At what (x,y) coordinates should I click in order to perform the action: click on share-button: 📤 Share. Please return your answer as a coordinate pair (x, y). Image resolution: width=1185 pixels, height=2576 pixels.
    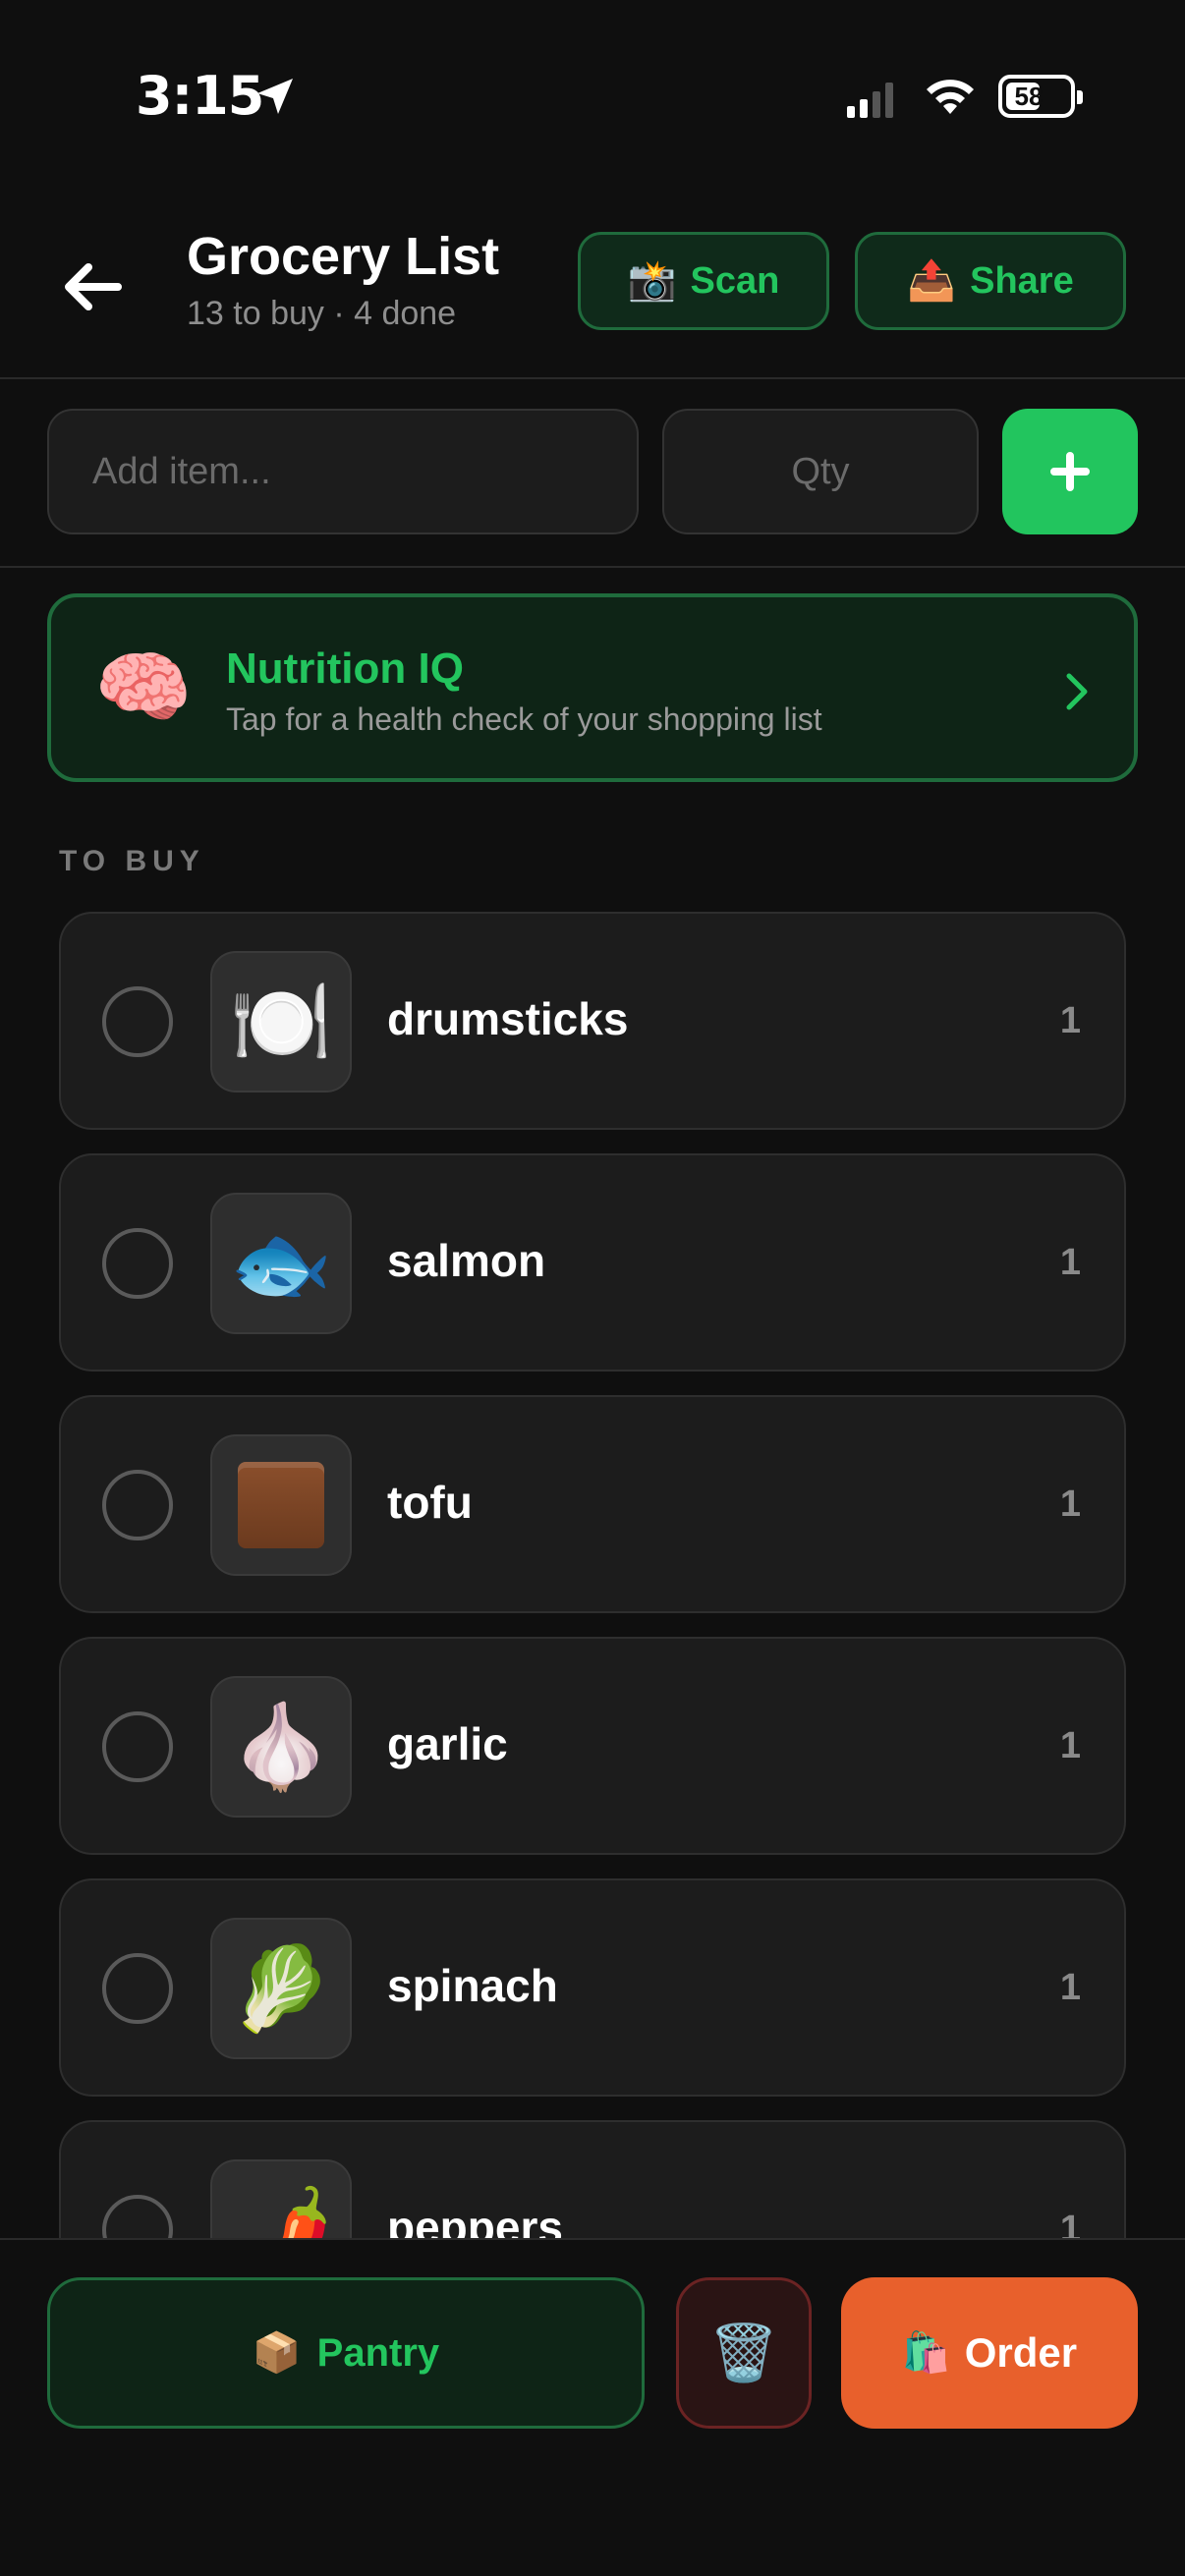
    Looking at the image, I should click on (991, 281).